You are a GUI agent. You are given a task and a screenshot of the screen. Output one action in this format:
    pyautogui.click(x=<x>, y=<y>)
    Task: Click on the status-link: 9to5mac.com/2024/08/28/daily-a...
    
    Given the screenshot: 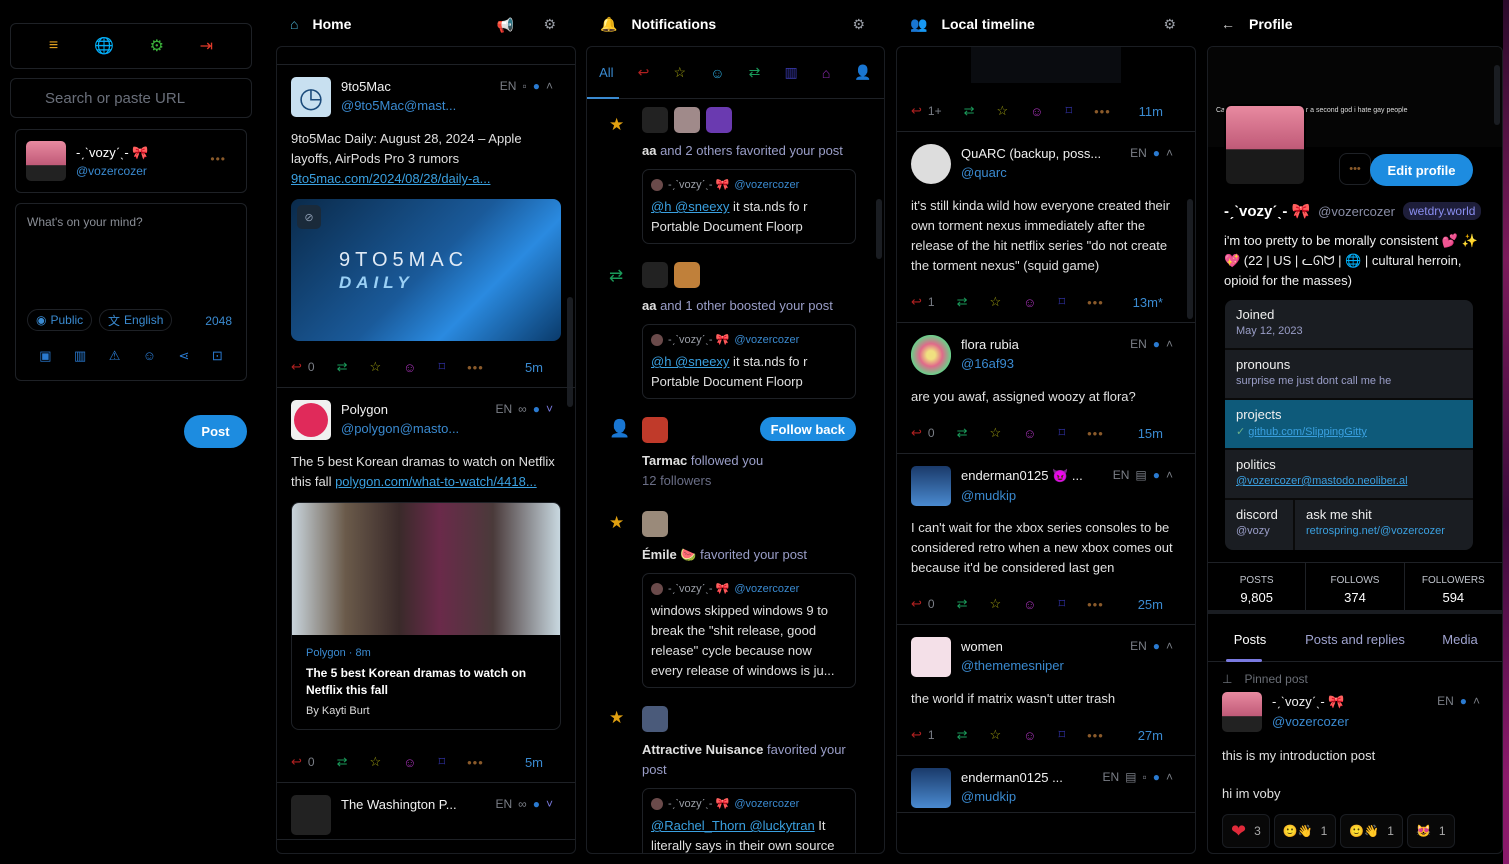 What is the action you would take?
    pyautogui.click(x=390, y=178)
    